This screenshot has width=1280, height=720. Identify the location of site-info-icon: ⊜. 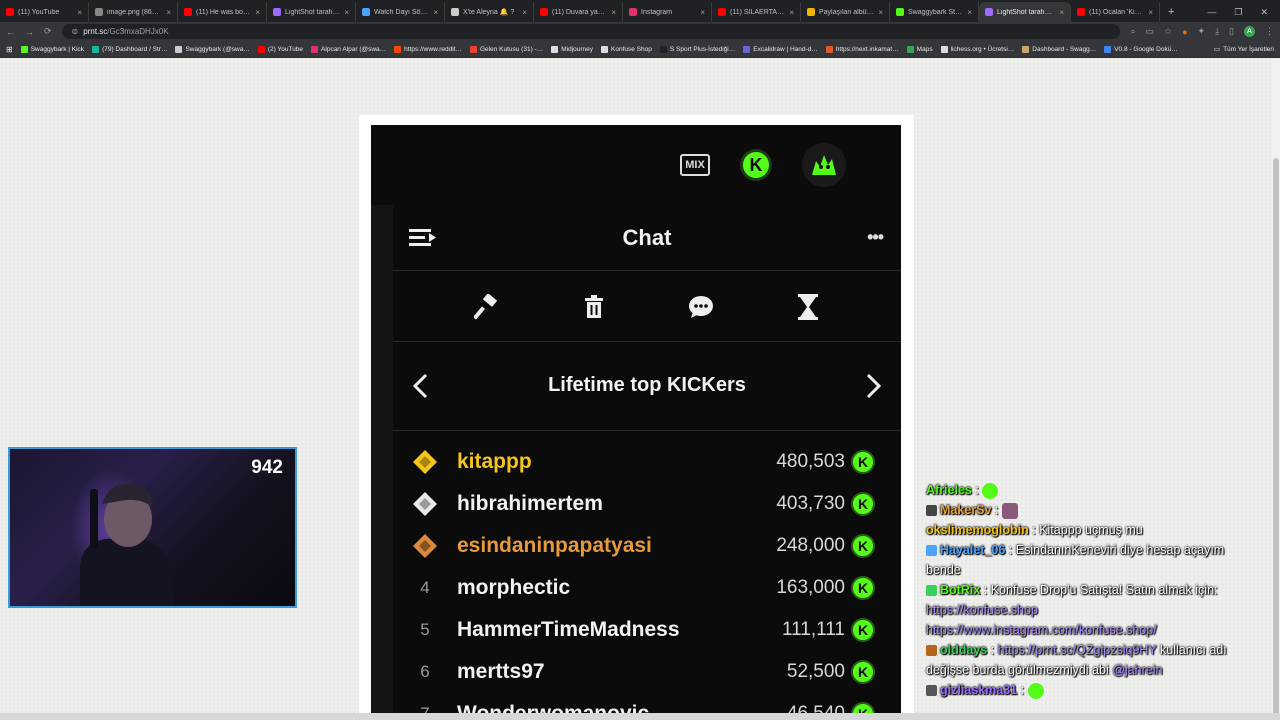
(75, 31).